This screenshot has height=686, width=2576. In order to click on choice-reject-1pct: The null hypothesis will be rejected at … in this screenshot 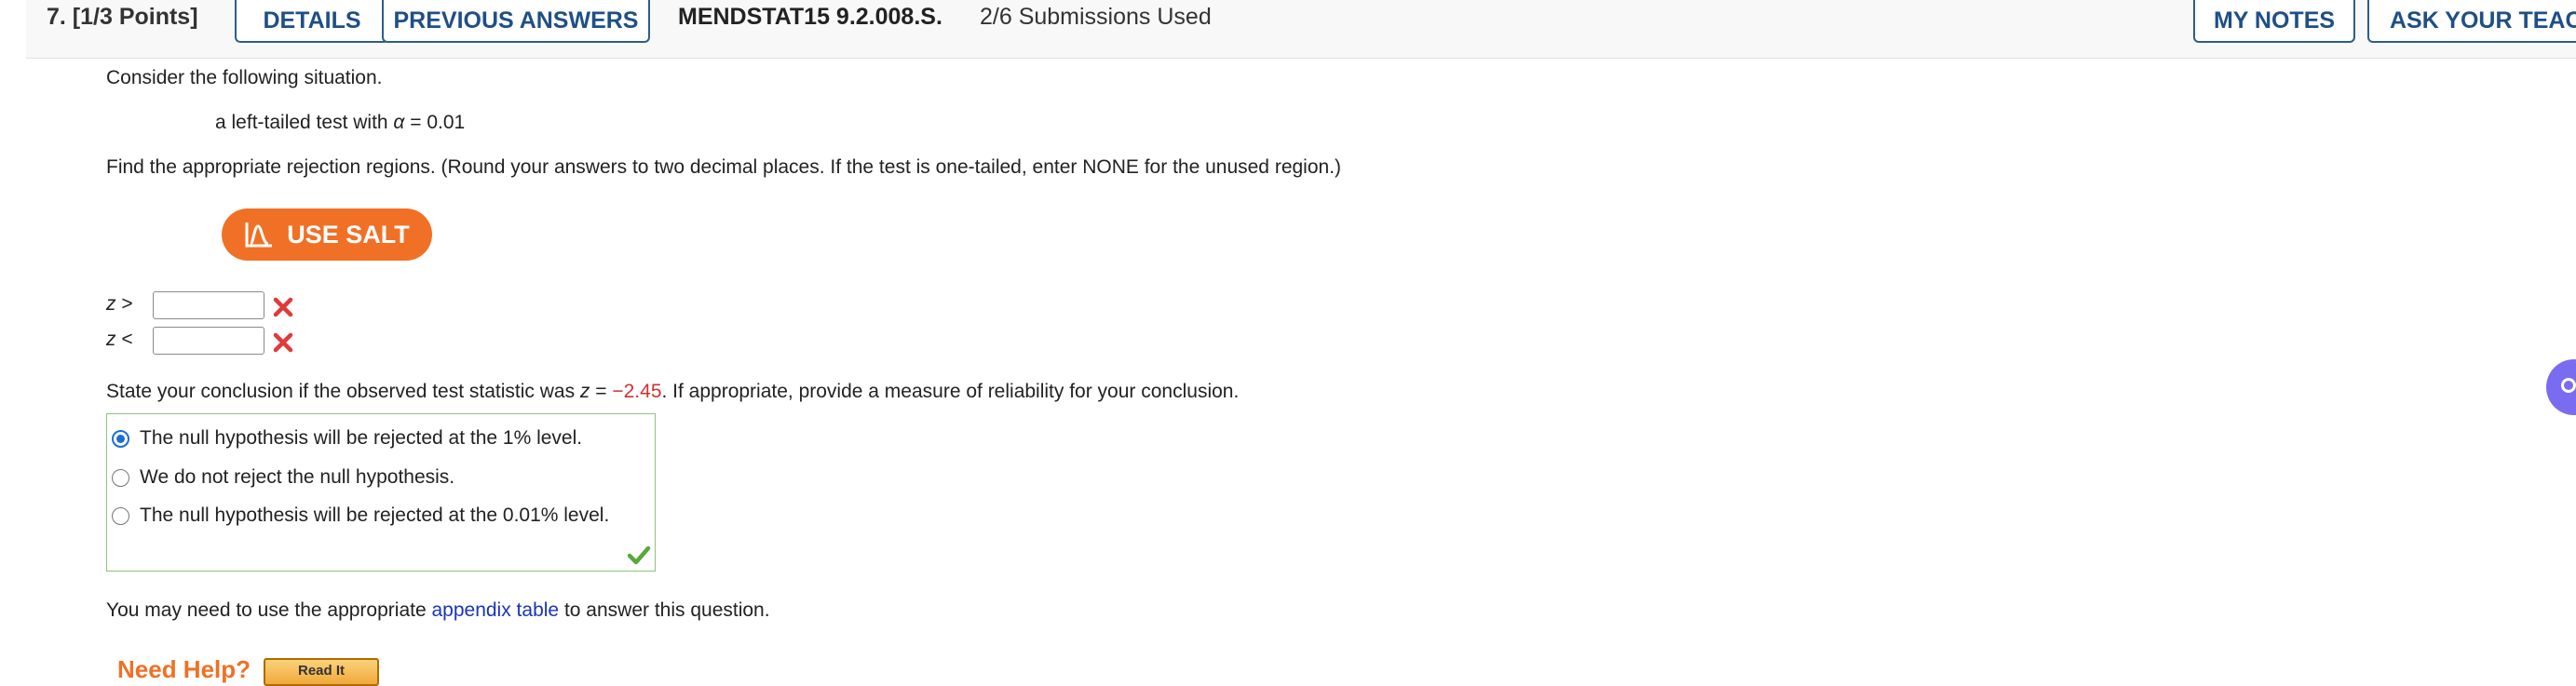, I will do `click(344, 438)`.